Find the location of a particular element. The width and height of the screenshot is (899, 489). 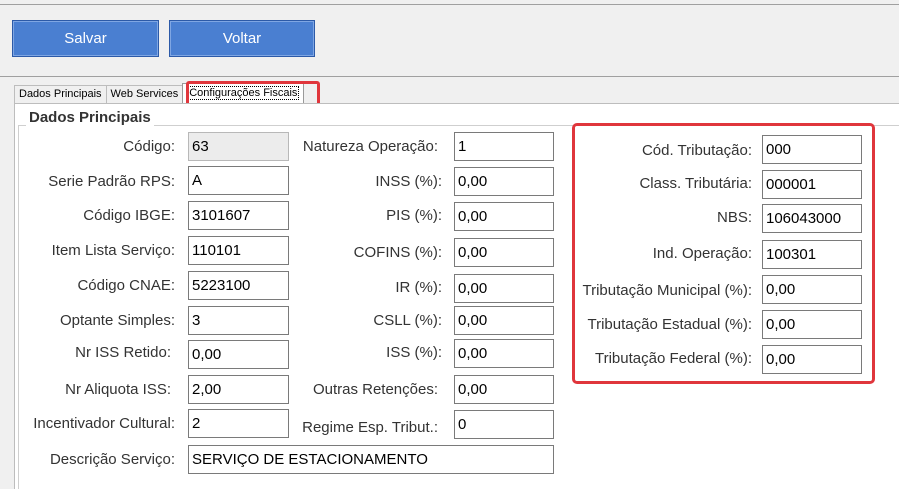

label-codigo: Código: is located at coordinates (149, 146).